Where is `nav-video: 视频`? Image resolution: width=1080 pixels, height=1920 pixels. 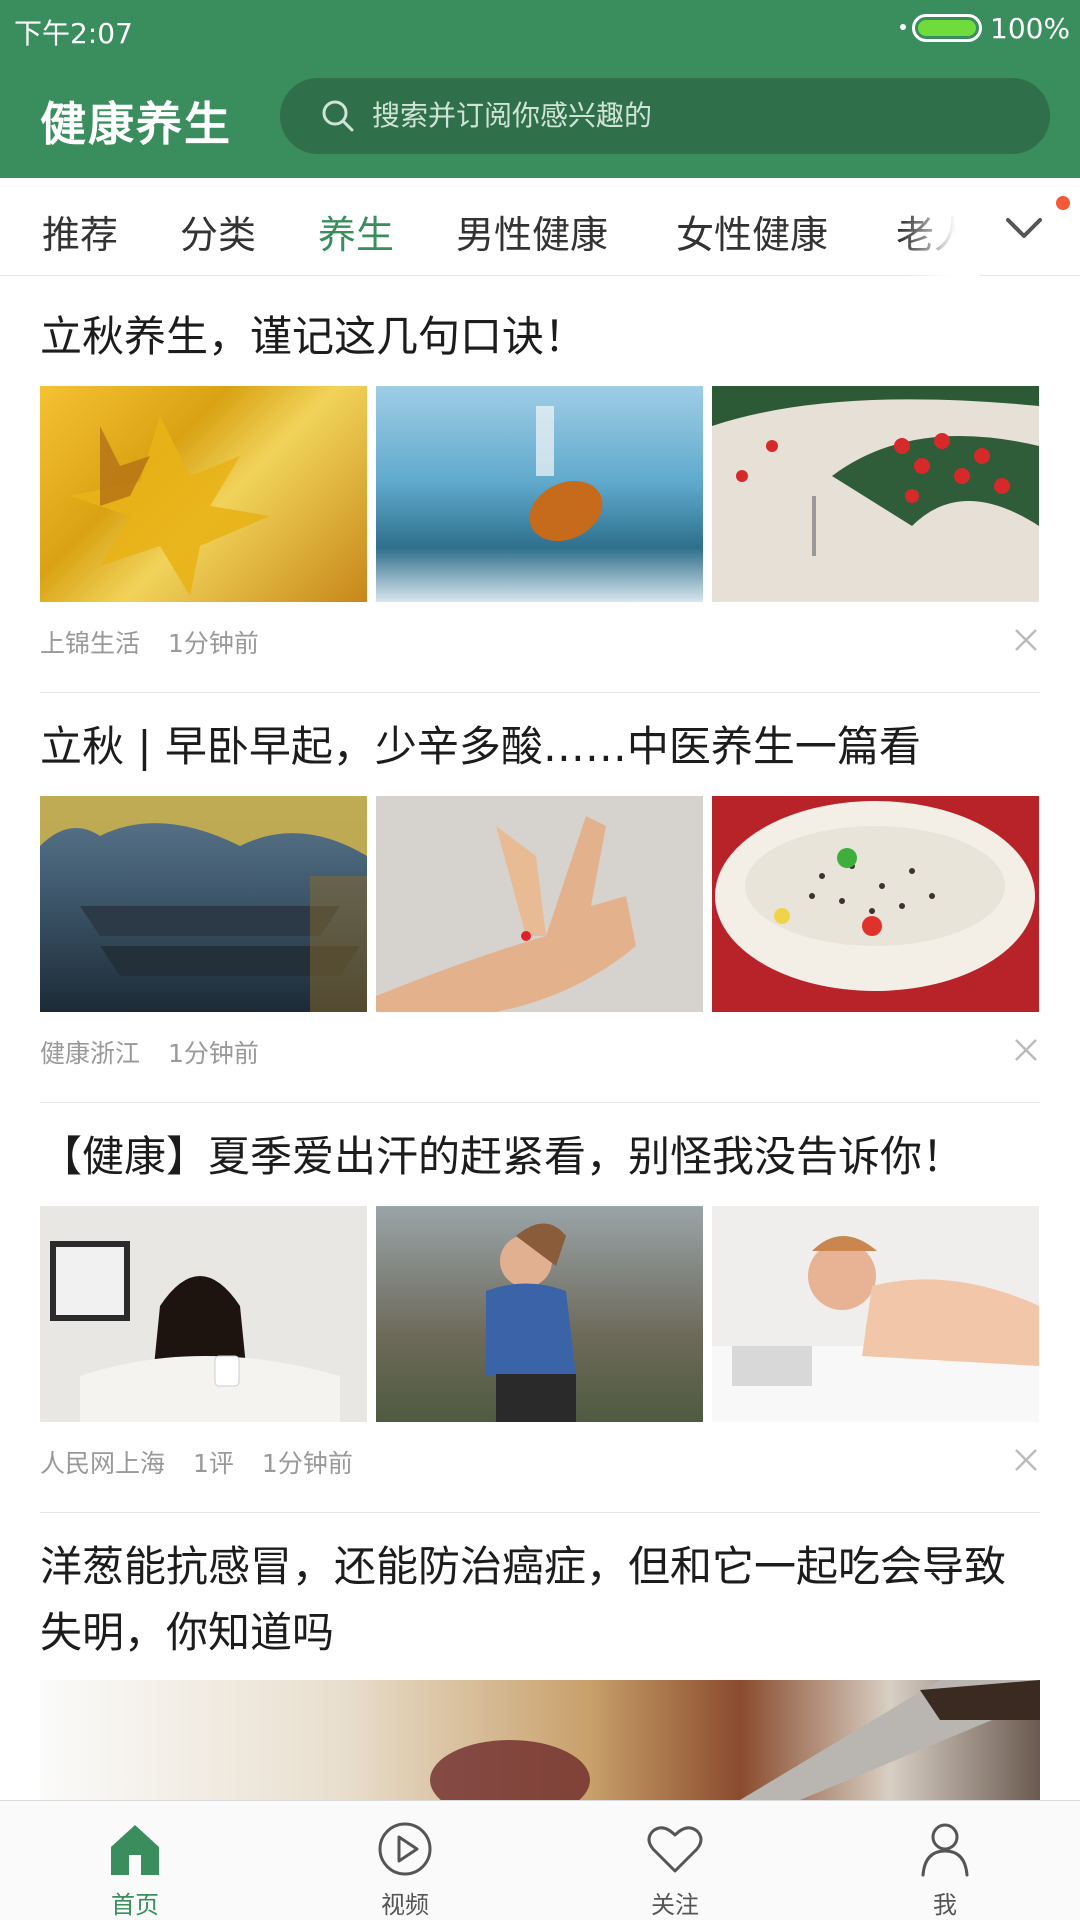 nav-video: 视频 is located at coordinates (405, 1860).